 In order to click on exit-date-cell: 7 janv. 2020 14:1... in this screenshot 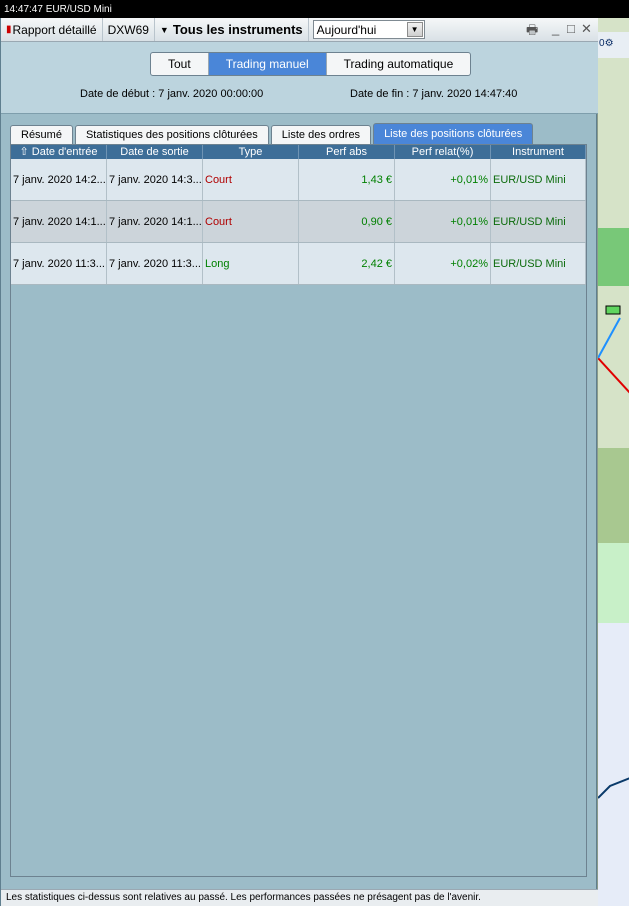, I will do `click(155, 221)`.